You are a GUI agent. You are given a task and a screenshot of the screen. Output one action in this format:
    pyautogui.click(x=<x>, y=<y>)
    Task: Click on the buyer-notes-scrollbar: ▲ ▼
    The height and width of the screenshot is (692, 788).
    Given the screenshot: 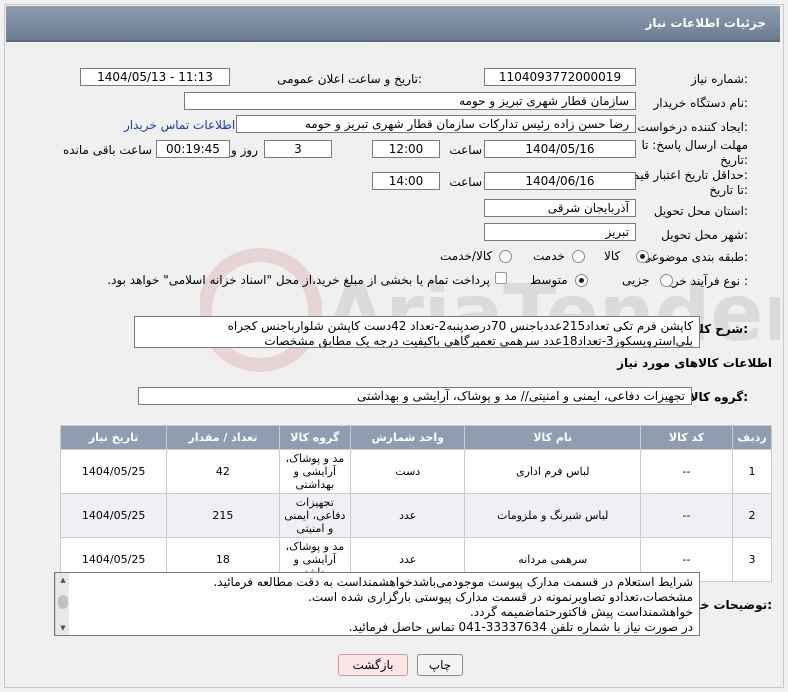 What is the action you would take?
    pyautogui.click(x=62, y=604)
    